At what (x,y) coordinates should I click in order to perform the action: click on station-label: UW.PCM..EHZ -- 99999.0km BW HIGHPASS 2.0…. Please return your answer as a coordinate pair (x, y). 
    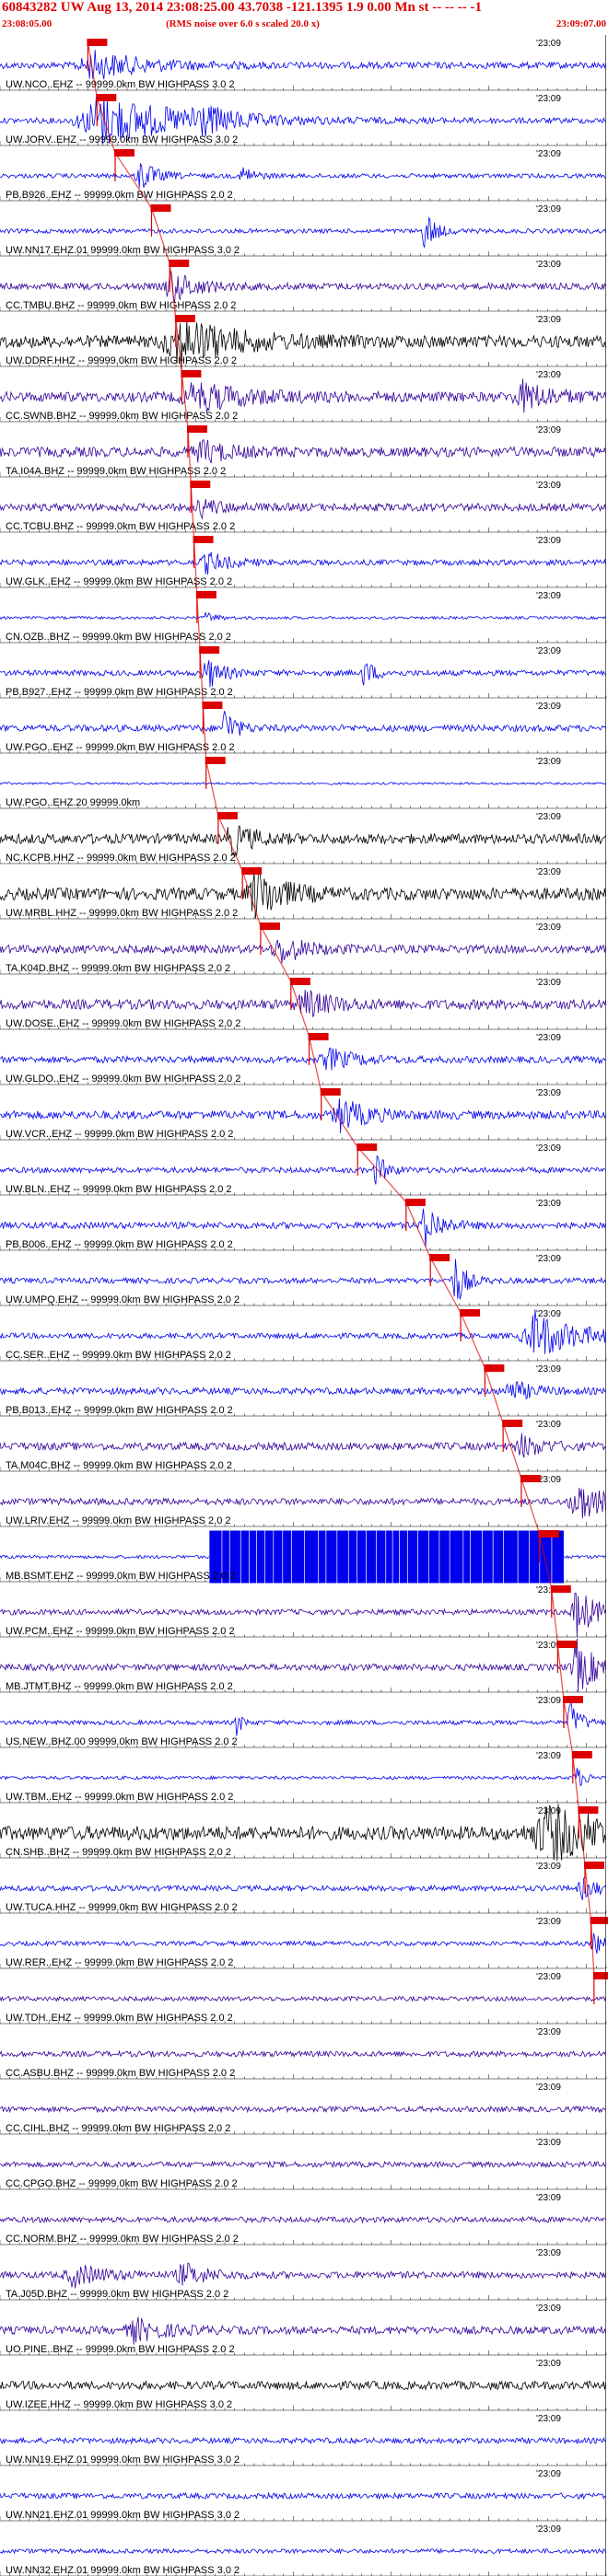
    Looking at the image, I should click on (121, 1631).